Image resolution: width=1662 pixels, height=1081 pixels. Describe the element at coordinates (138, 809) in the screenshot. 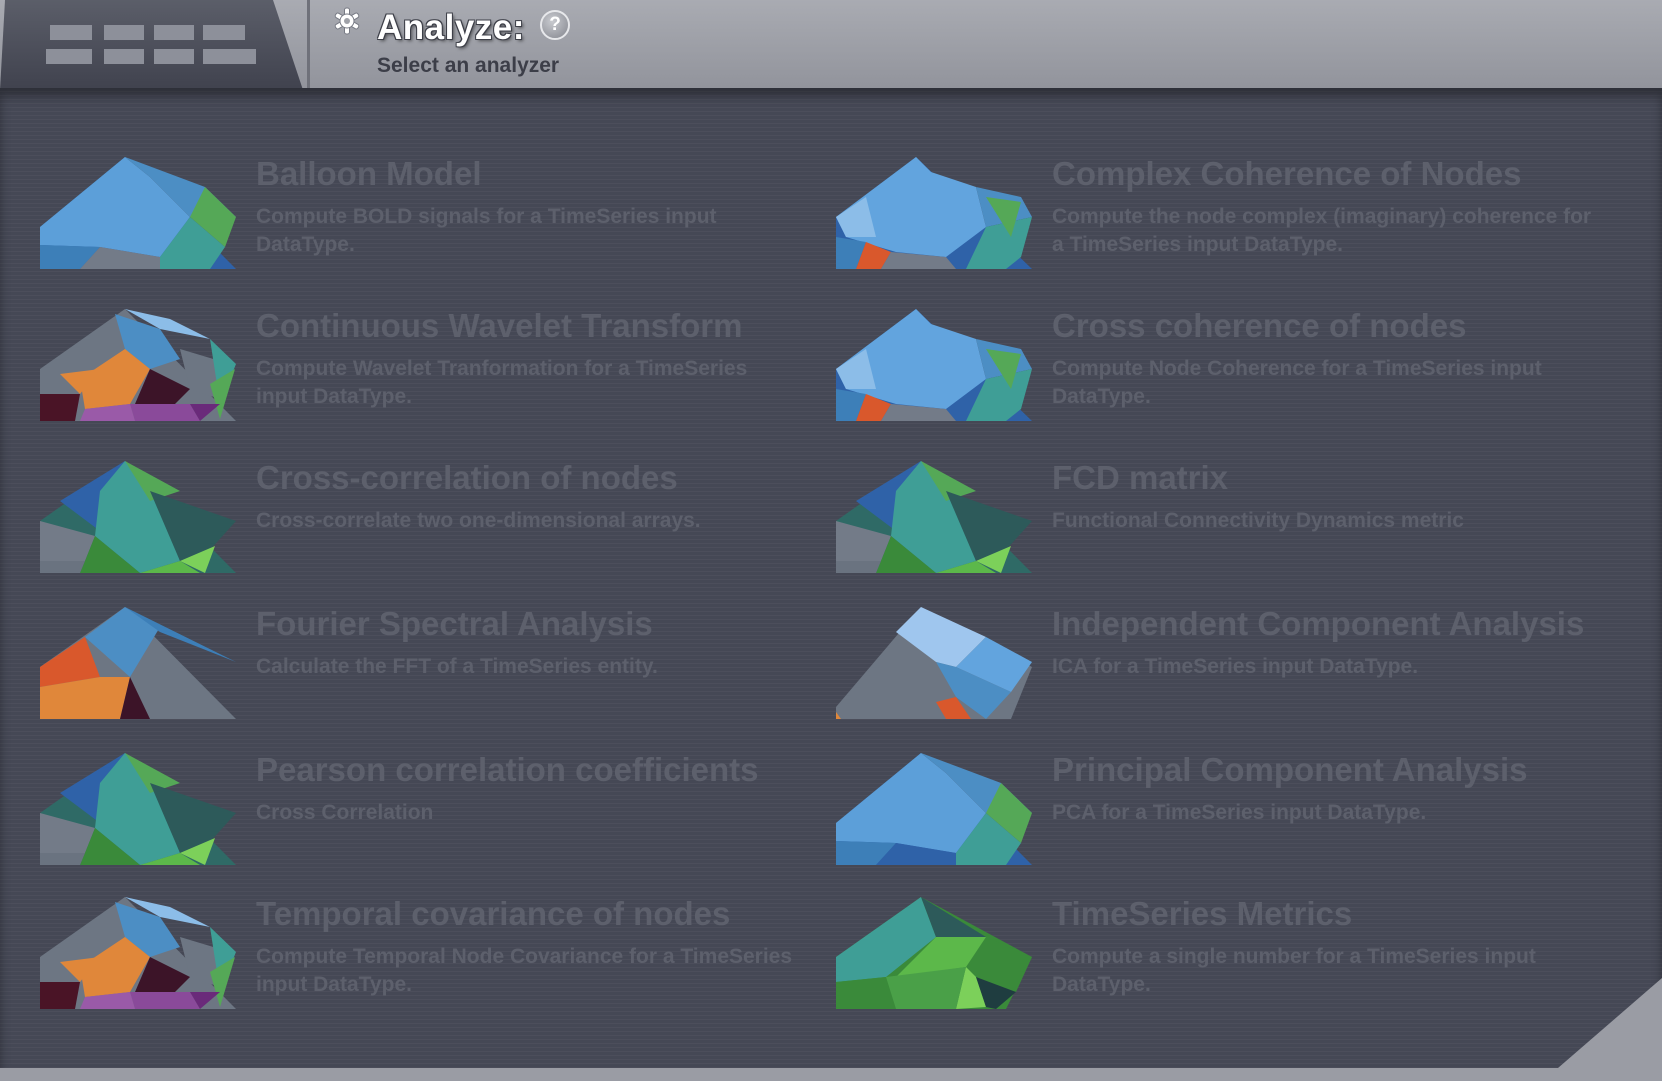

I see `pearson-icon` at that location.